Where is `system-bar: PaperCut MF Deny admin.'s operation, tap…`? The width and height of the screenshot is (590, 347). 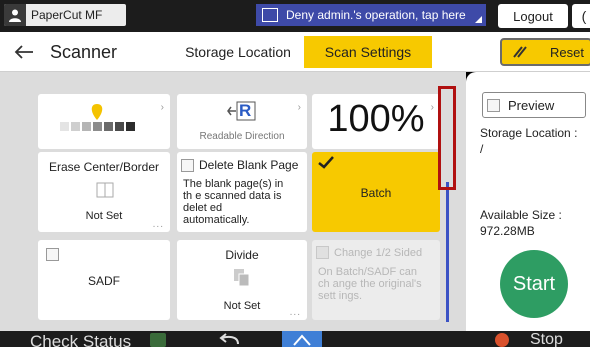
system-bar: PaperCut MF Deny admin.'s operation, tap… is located at coordinates (295, 16).